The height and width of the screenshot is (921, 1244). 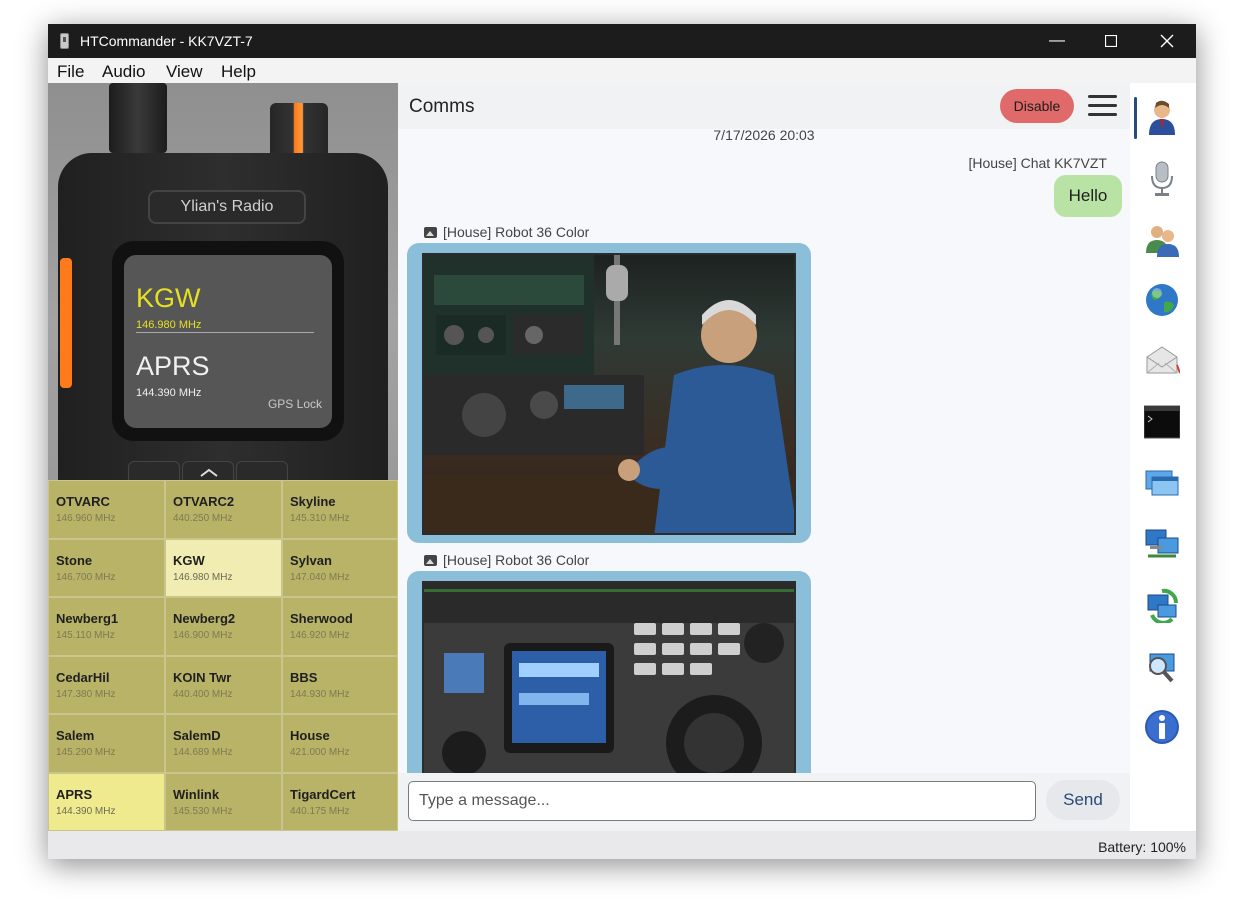 I want to click on channel-frequency: 147.380 MHz, so click(x=86, y=694).